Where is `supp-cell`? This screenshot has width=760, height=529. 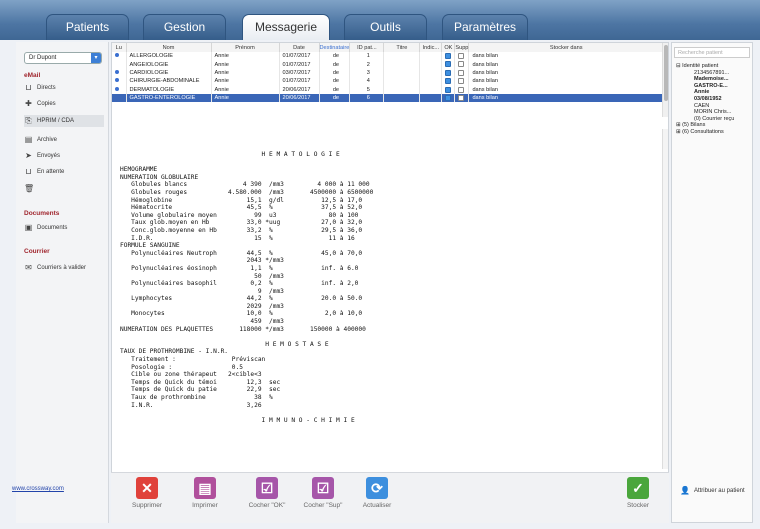 supp-cell is located at coordinates (462, 64).